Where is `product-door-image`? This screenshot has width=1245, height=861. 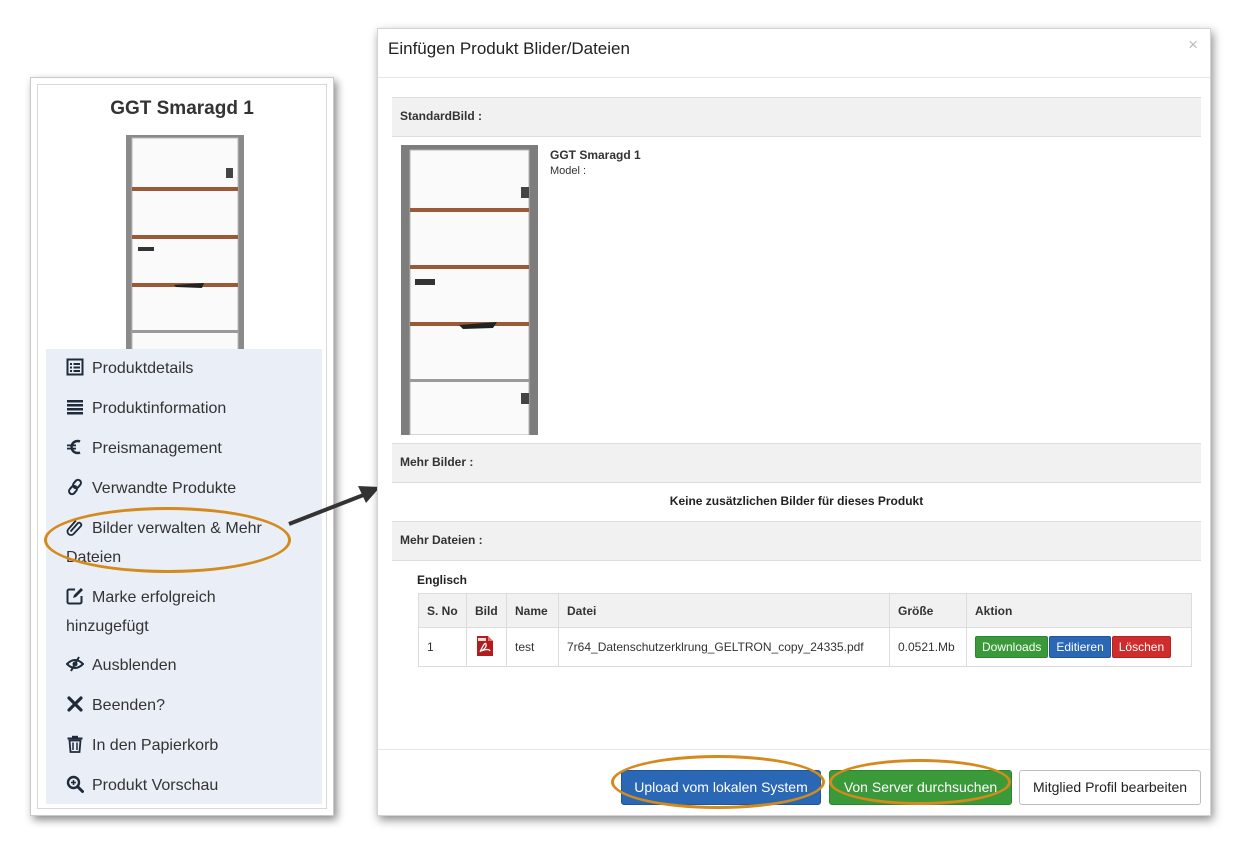
product-door-image is located at coordinates (469, 290).